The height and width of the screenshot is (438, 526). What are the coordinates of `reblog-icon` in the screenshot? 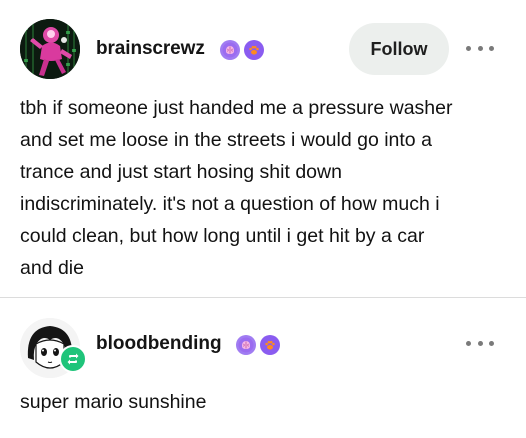 It's located at (73, 359).